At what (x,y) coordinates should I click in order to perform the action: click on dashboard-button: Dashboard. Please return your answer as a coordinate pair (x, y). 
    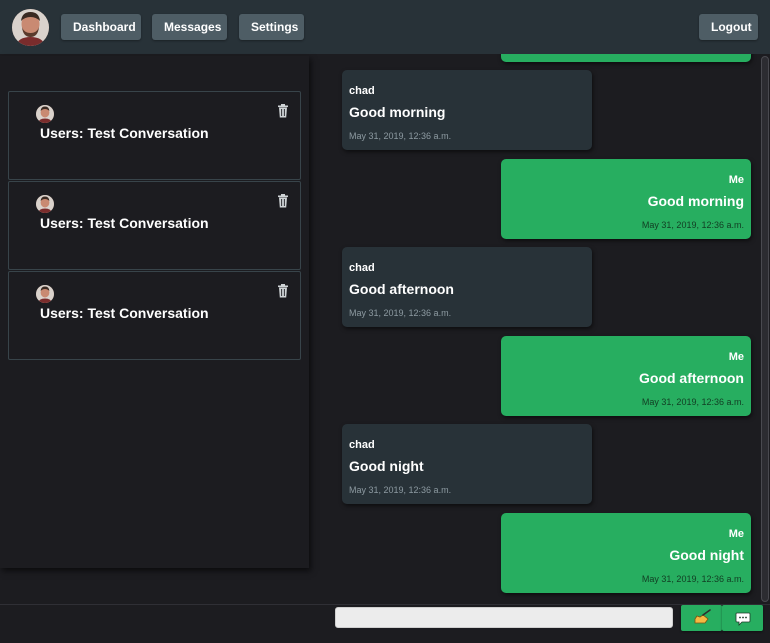
    Looking at the image, I should click on (101, 27).